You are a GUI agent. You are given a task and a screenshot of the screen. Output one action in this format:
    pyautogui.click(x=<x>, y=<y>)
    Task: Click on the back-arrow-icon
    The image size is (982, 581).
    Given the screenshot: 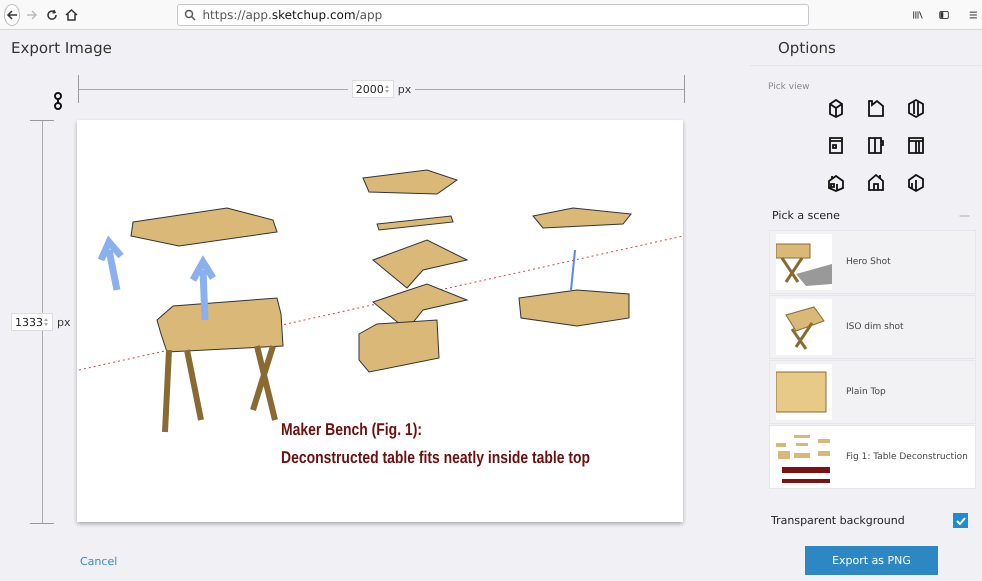 What is the action you would take?
    pyautogui.click(x=12, y=14)
    